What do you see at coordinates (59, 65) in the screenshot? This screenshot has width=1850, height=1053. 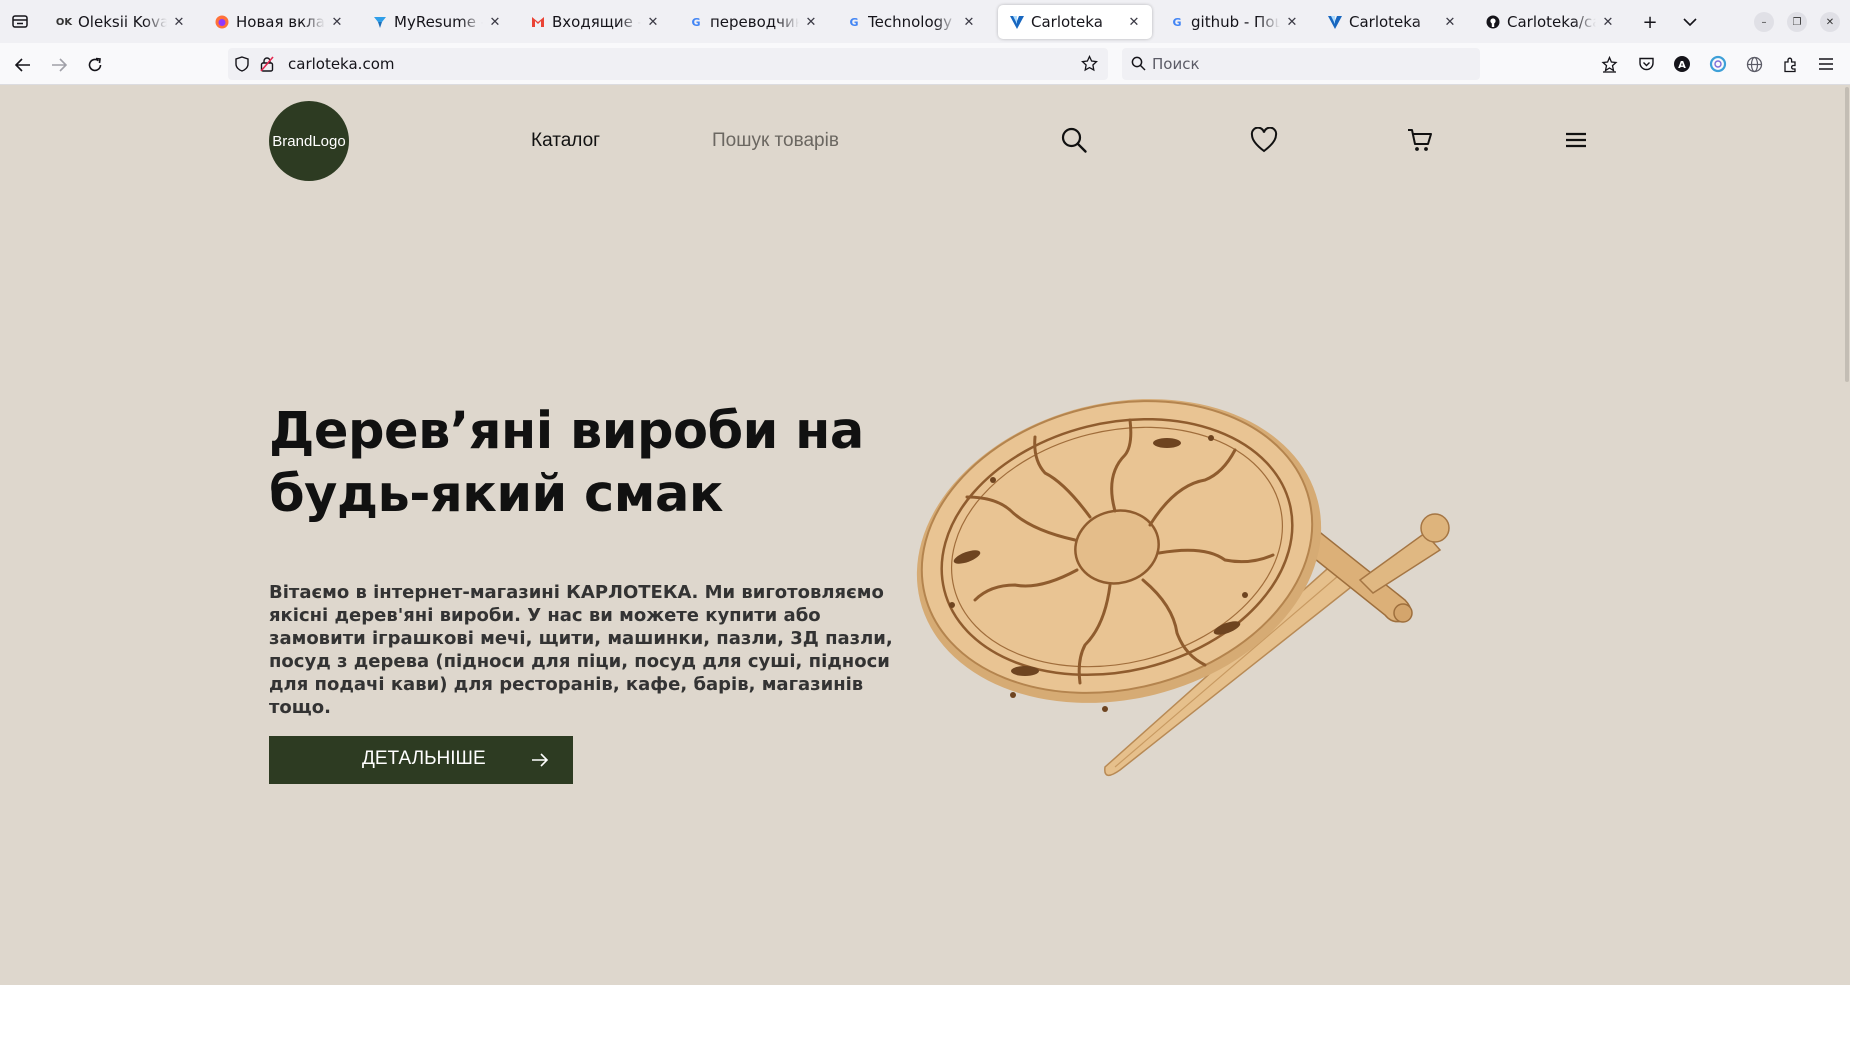 I see `forward-icon` at bounding box center [59, 65].